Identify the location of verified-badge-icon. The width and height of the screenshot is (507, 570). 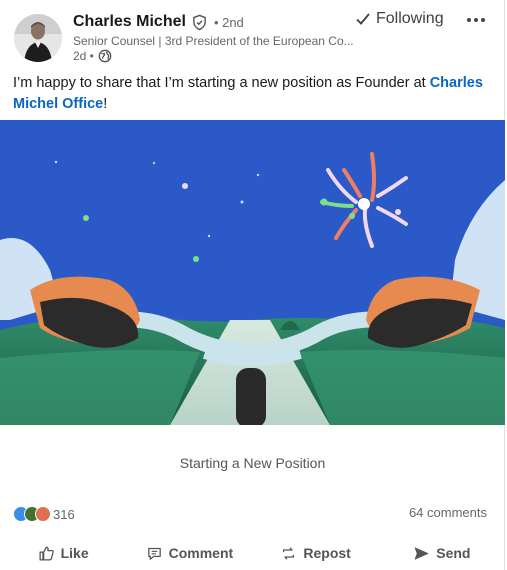
(199, 22).